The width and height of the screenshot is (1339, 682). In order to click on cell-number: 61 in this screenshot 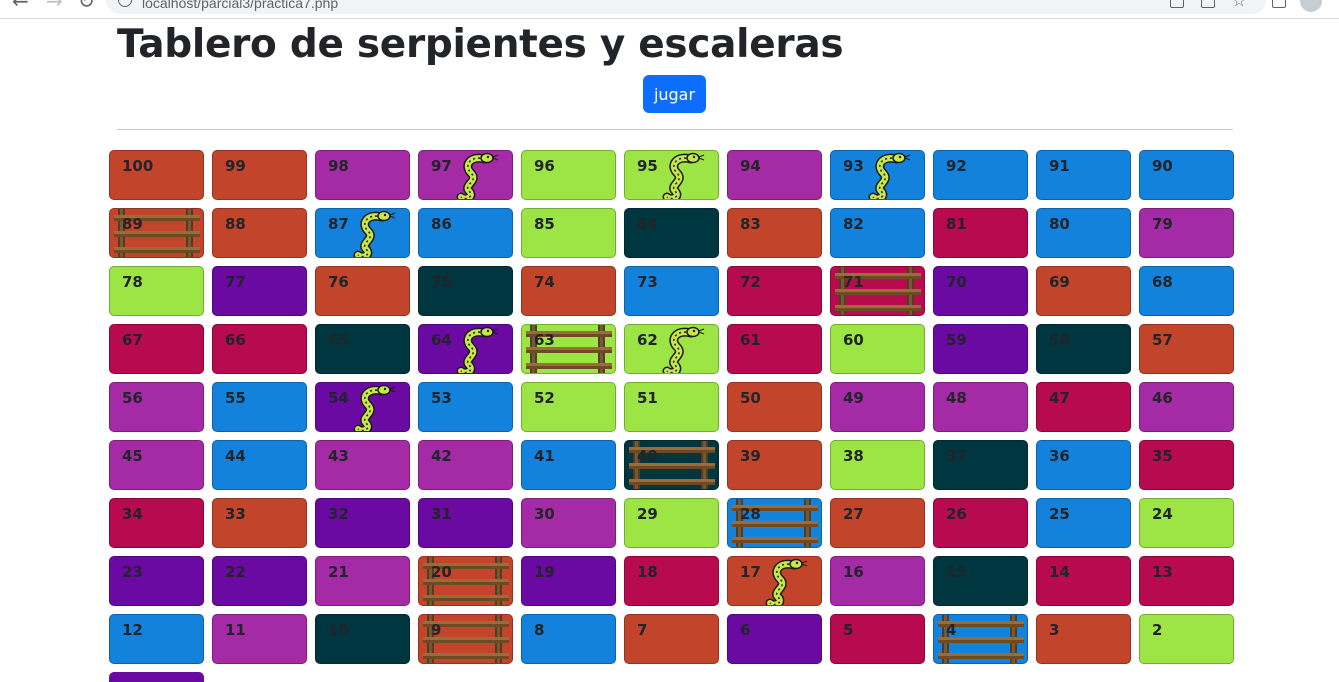, I will do `click(750, 340)`.